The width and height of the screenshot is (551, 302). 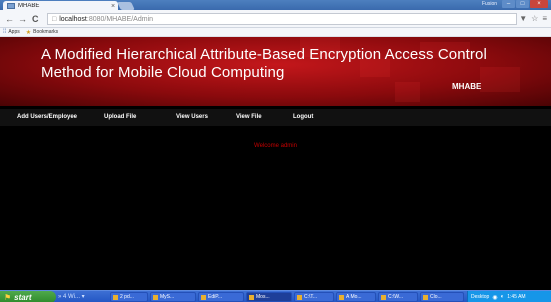 What do you see at coordinates (480, 297) in the screenshot?
I see `desktop-toolbar: Desktop` at bounding box center [480, 297].